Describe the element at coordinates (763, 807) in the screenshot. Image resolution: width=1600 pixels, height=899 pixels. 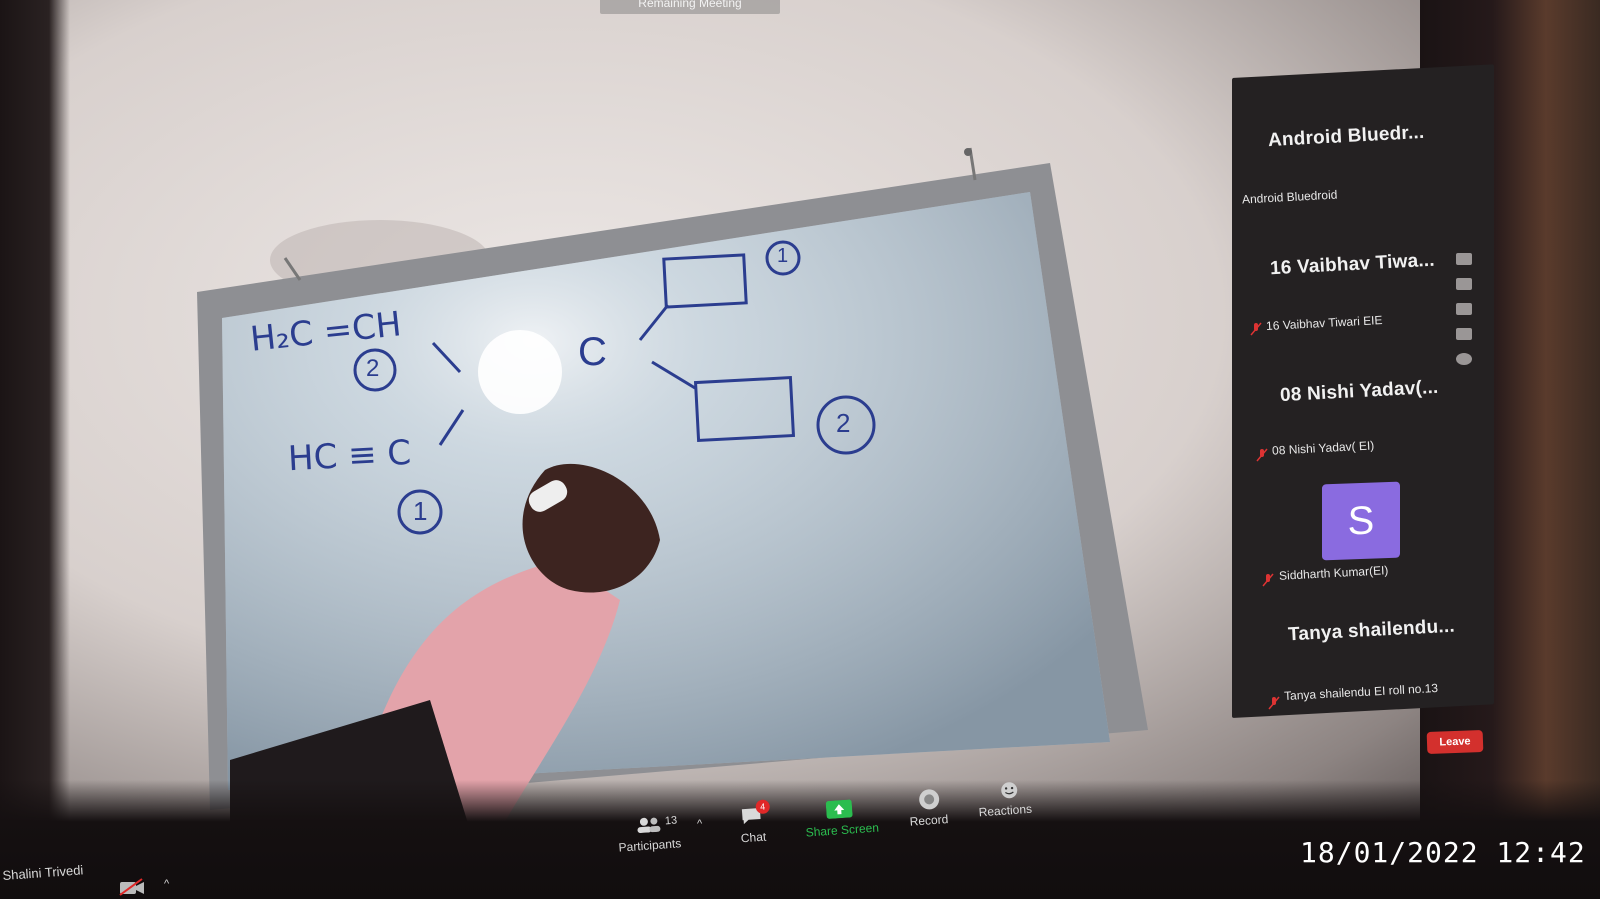
I see `chat-badge: 4` at that location.